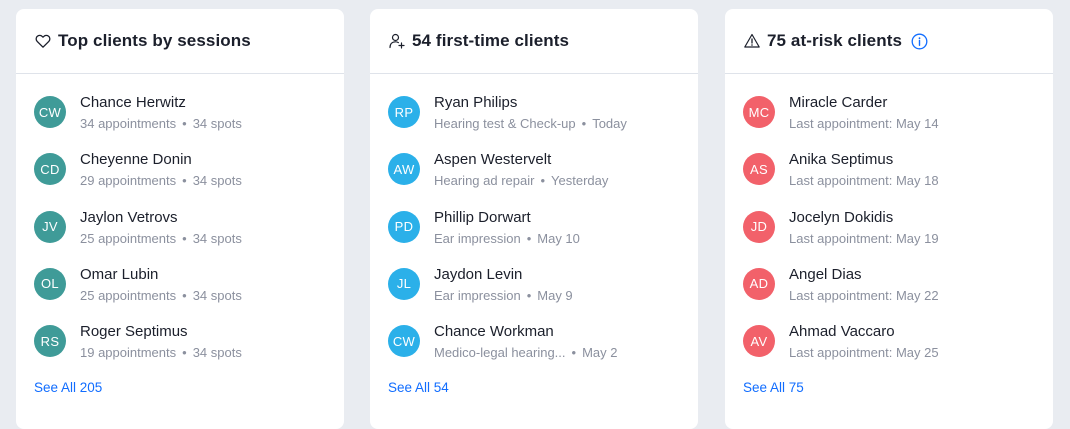 This screenshot has width=1070, height=429. Describe the element at coordinates (534, 293) in the screenshot. I see `client-row: JL Jaydon Levin Ear impression • May 9` at that location.